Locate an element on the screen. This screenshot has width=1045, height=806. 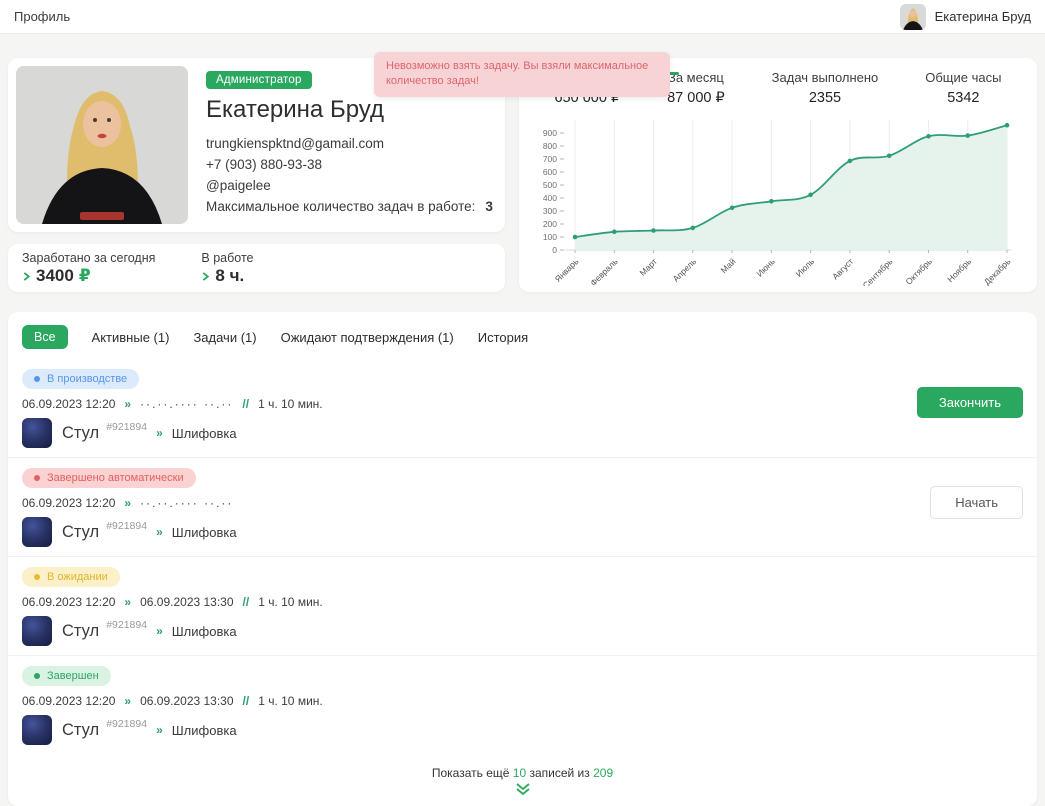
profile-name: Екатерина Бруд is located at coordinates (295, 109).